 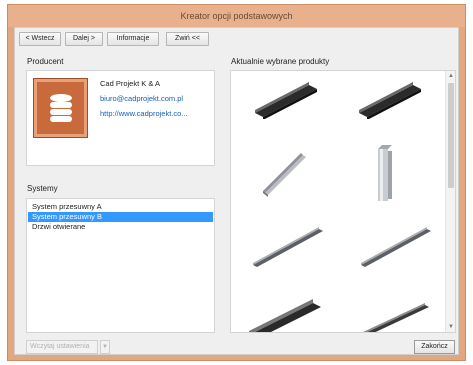 What do you see at coordinates (236, 16) in the screenshot?
I see `window-title: Kreator opcji podstawowych` at bounding box center [236, 16].